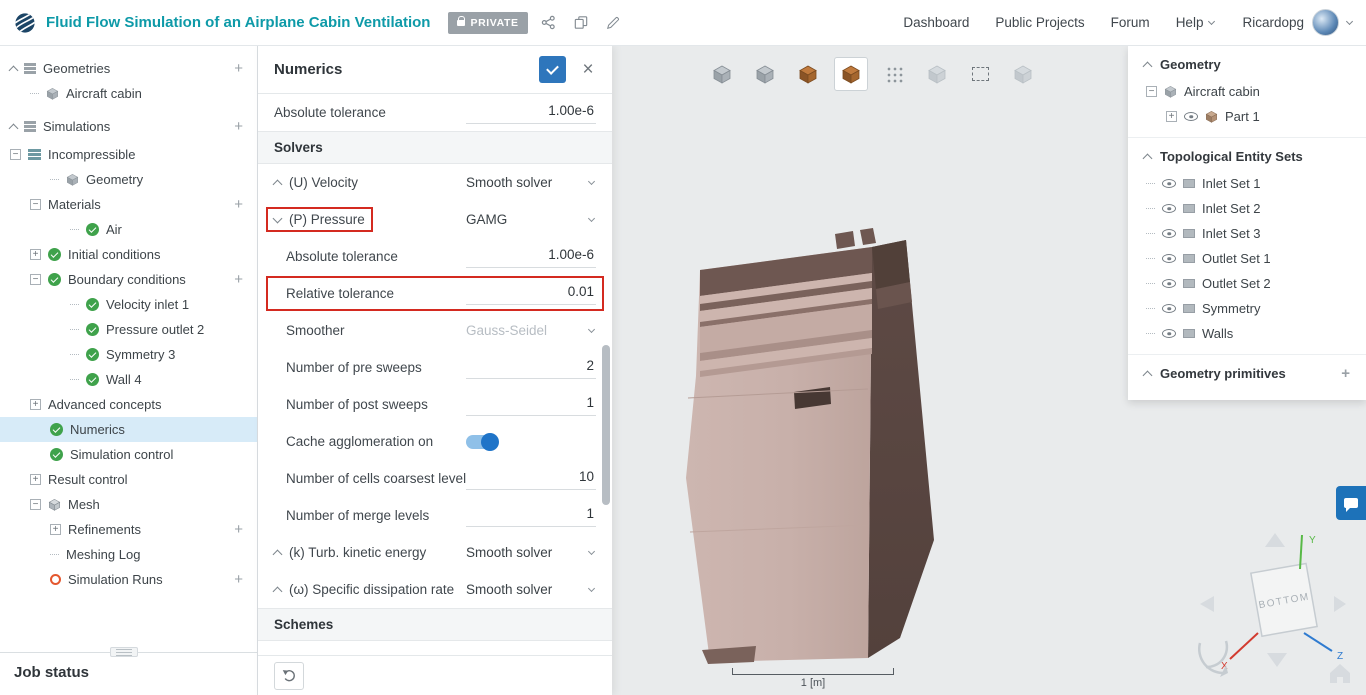 Image resolution: width=1366 pixels, height=695 pixels. Describe the element at coordinates (1275, 540) in the screenshot. I see `rotate-up-arrow` at that location.